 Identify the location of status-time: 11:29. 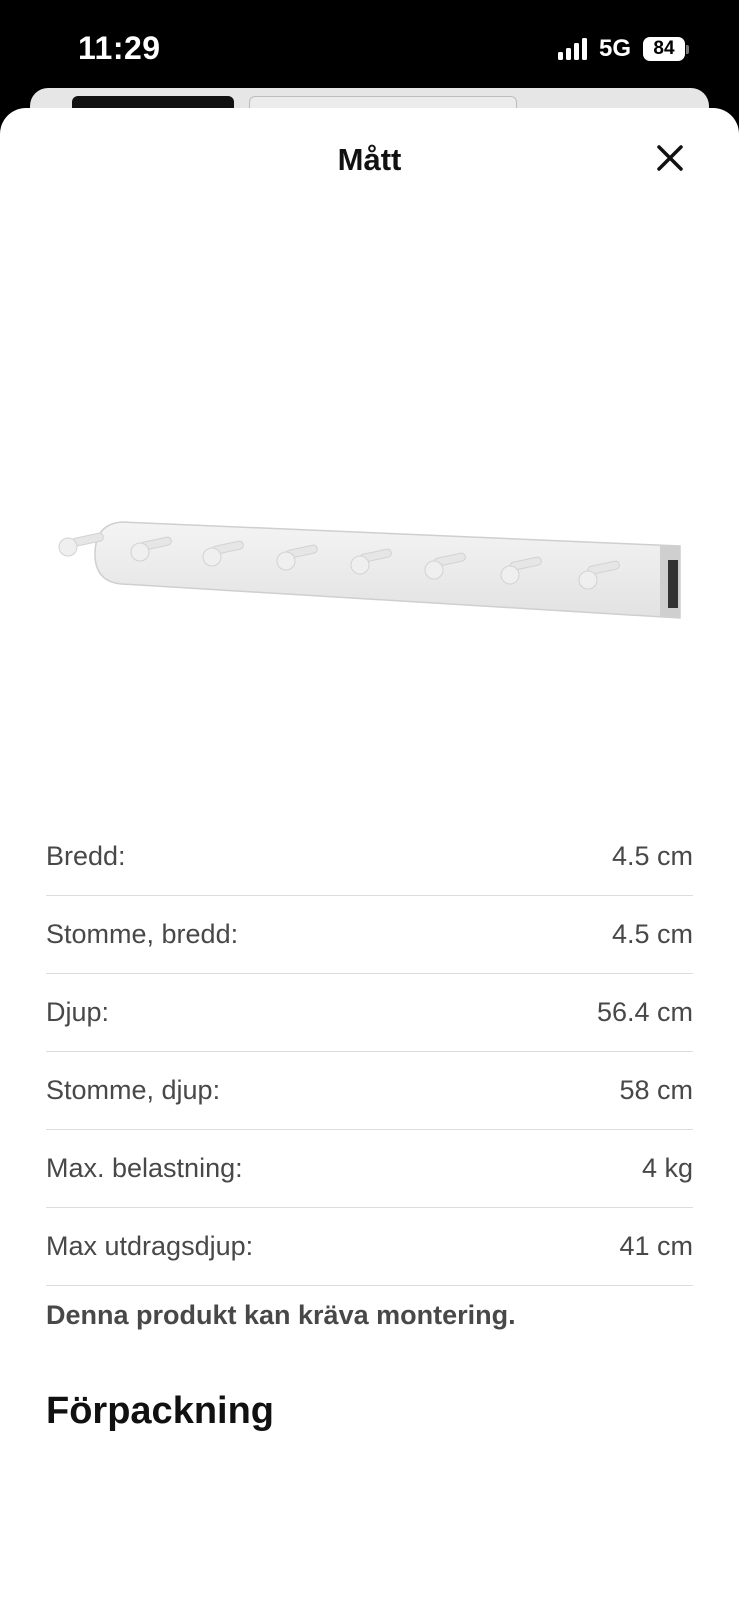
(119, 48).